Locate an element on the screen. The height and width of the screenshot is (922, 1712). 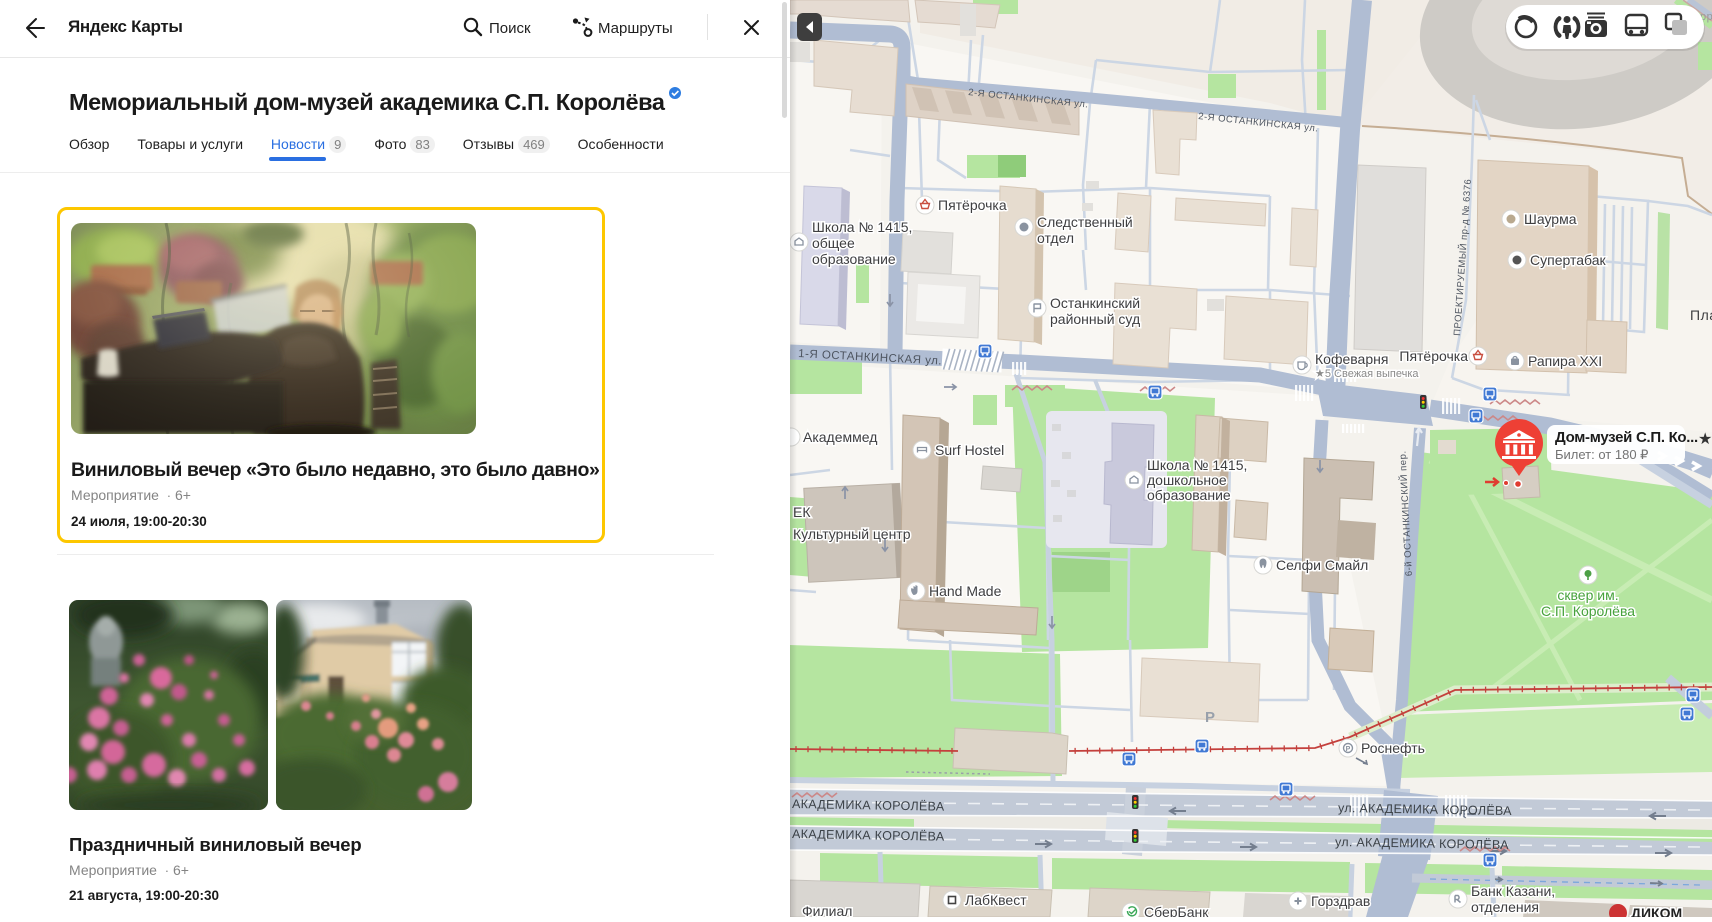
svg-text: Плане is located at coordinates (1701, 315).